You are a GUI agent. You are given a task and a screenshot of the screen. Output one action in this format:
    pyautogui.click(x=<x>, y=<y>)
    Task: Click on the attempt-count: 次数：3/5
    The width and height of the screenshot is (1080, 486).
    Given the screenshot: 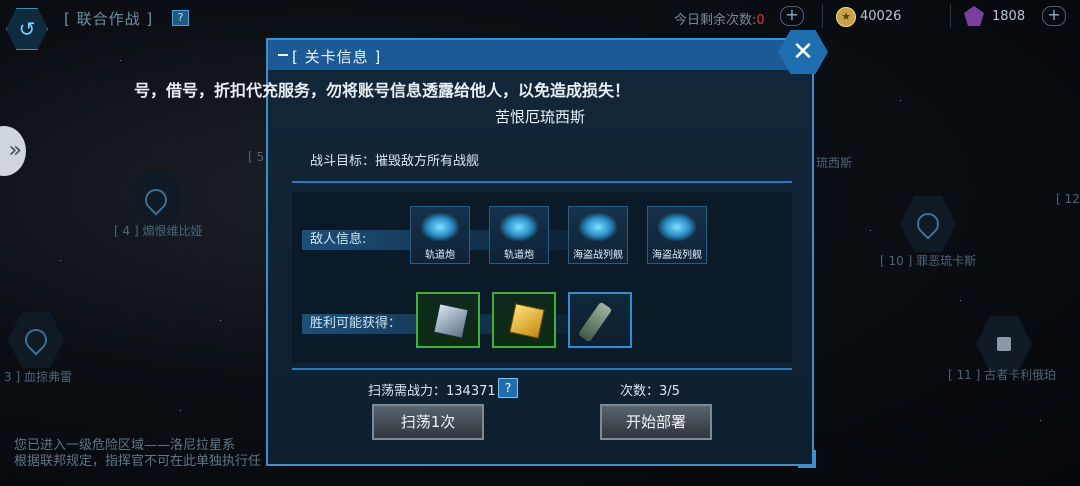 What is the action you would take?
    pyautogui.click(x=650, y=389)
    